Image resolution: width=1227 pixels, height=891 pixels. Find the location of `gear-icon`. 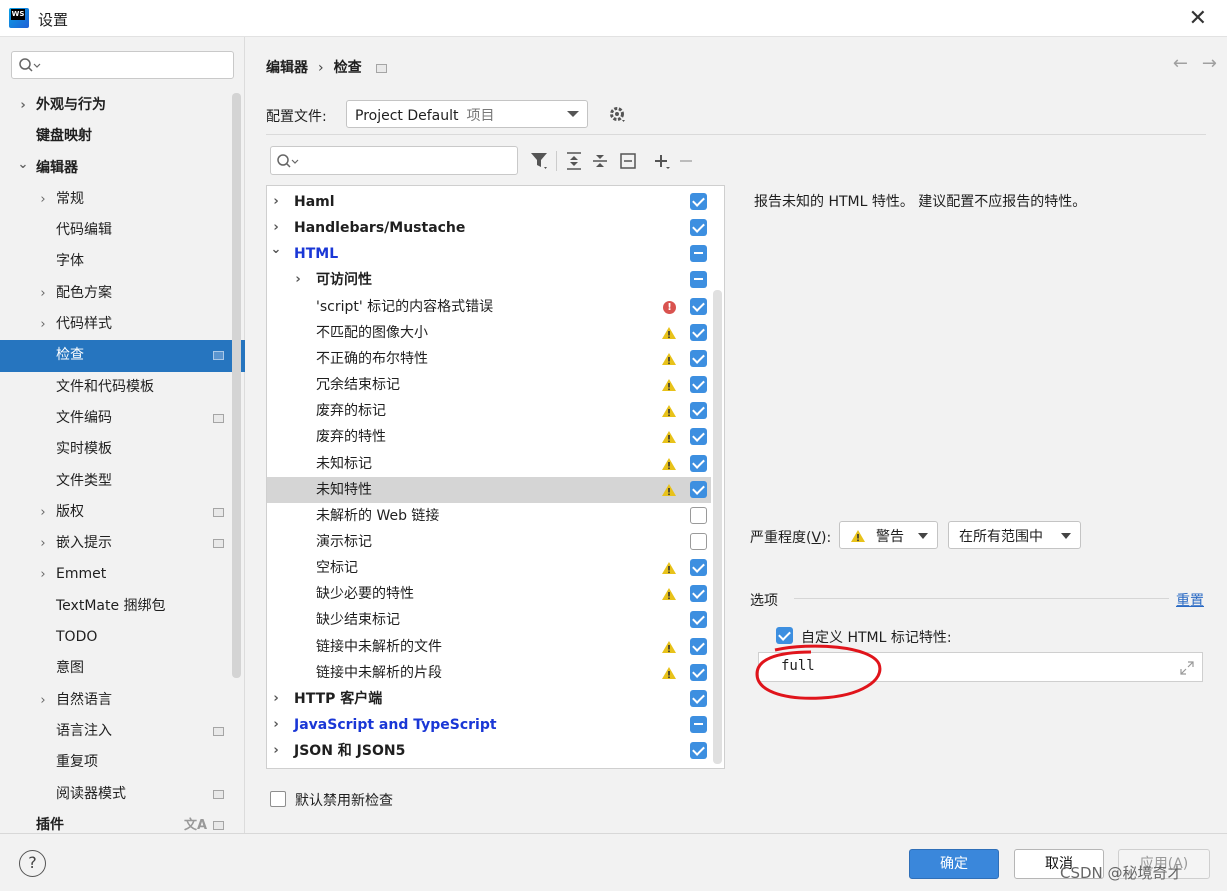

gear-icon is located at coordinates (618, 115).